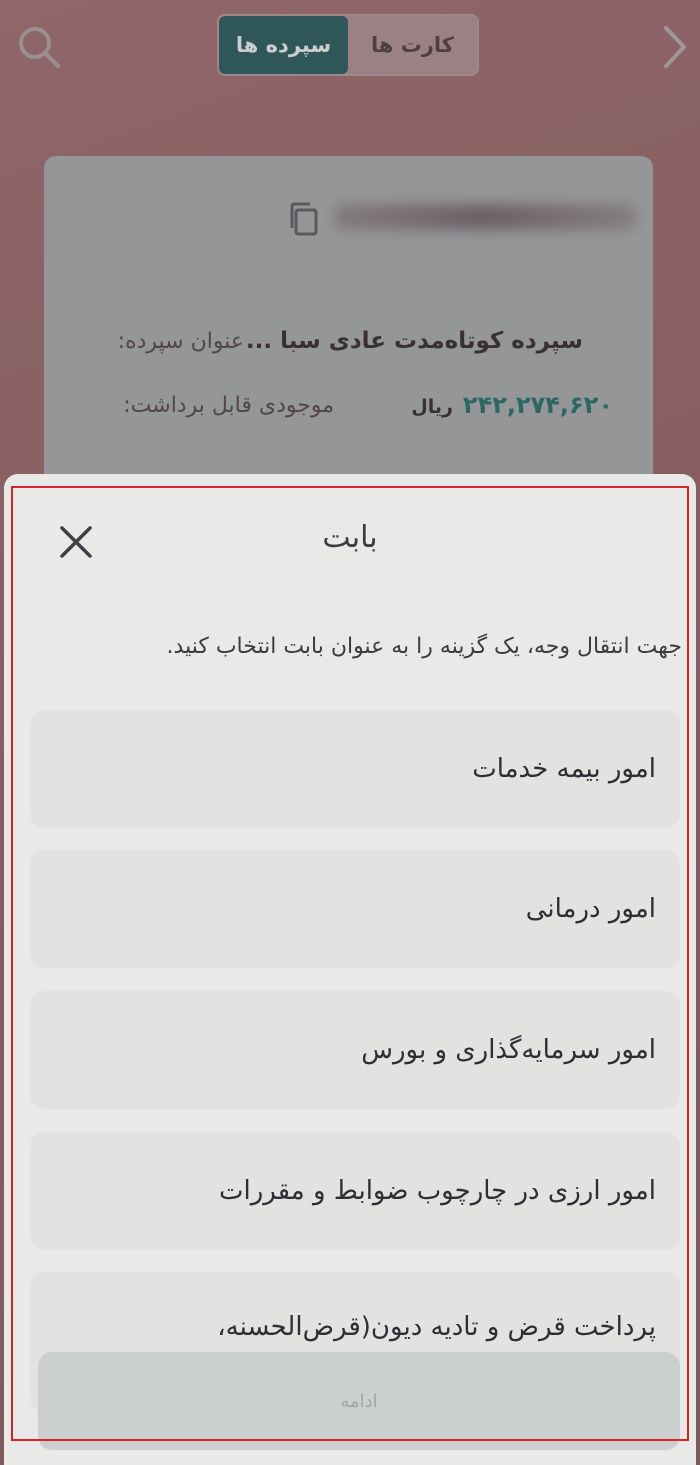  Describe the element at coordinates (355, 909) in the screenshot. I see `option-medical: امور درمانی` at that location.